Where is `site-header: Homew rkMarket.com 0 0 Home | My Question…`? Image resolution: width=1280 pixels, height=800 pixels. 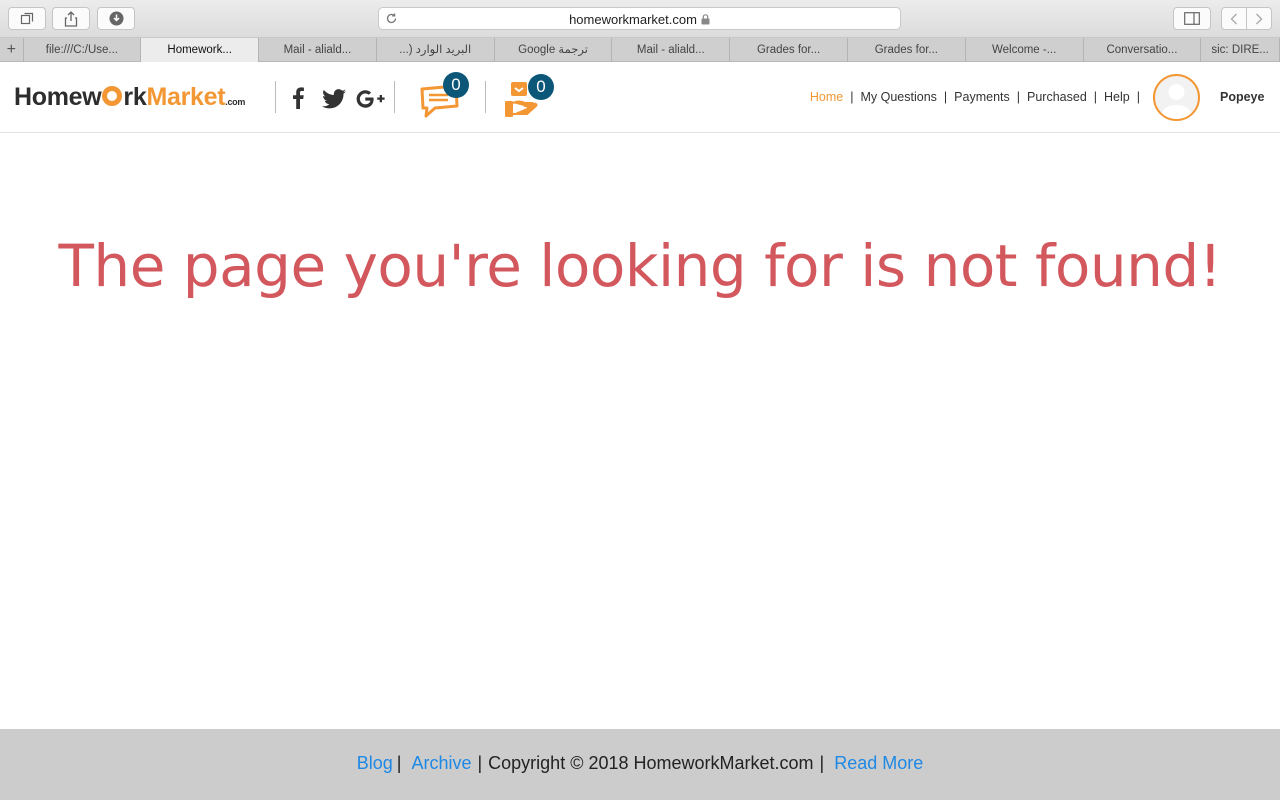
site-header: Homew rkMarket.com 0 0 Home | My Question… is located at coordinates (640, 97).